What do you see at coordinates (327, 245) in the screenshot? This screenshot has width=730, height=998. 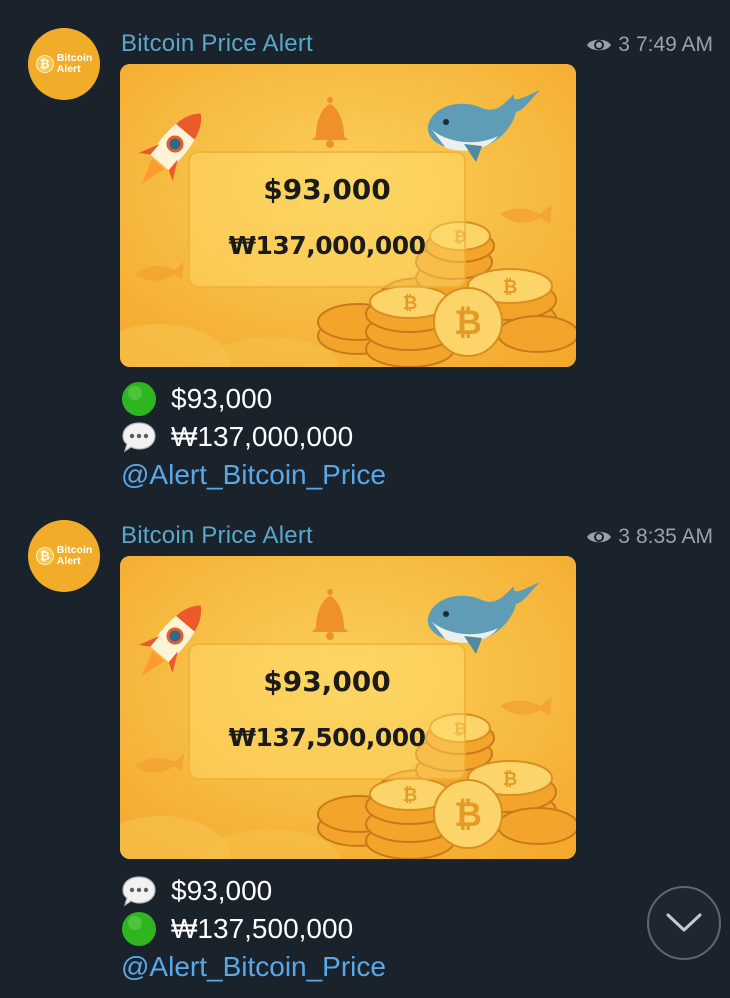 I see `image-price-krw: ₩137,000,000` at bounding box center [327, 245].